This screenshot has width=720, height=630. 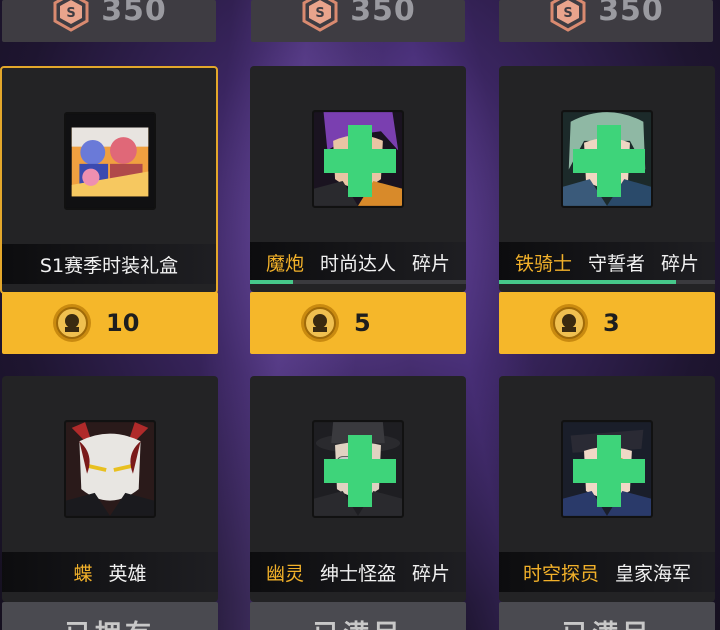 I want to click on item-name-bar: 幽灵 绅士怪盗 碎片, so click(x=358, y=572).